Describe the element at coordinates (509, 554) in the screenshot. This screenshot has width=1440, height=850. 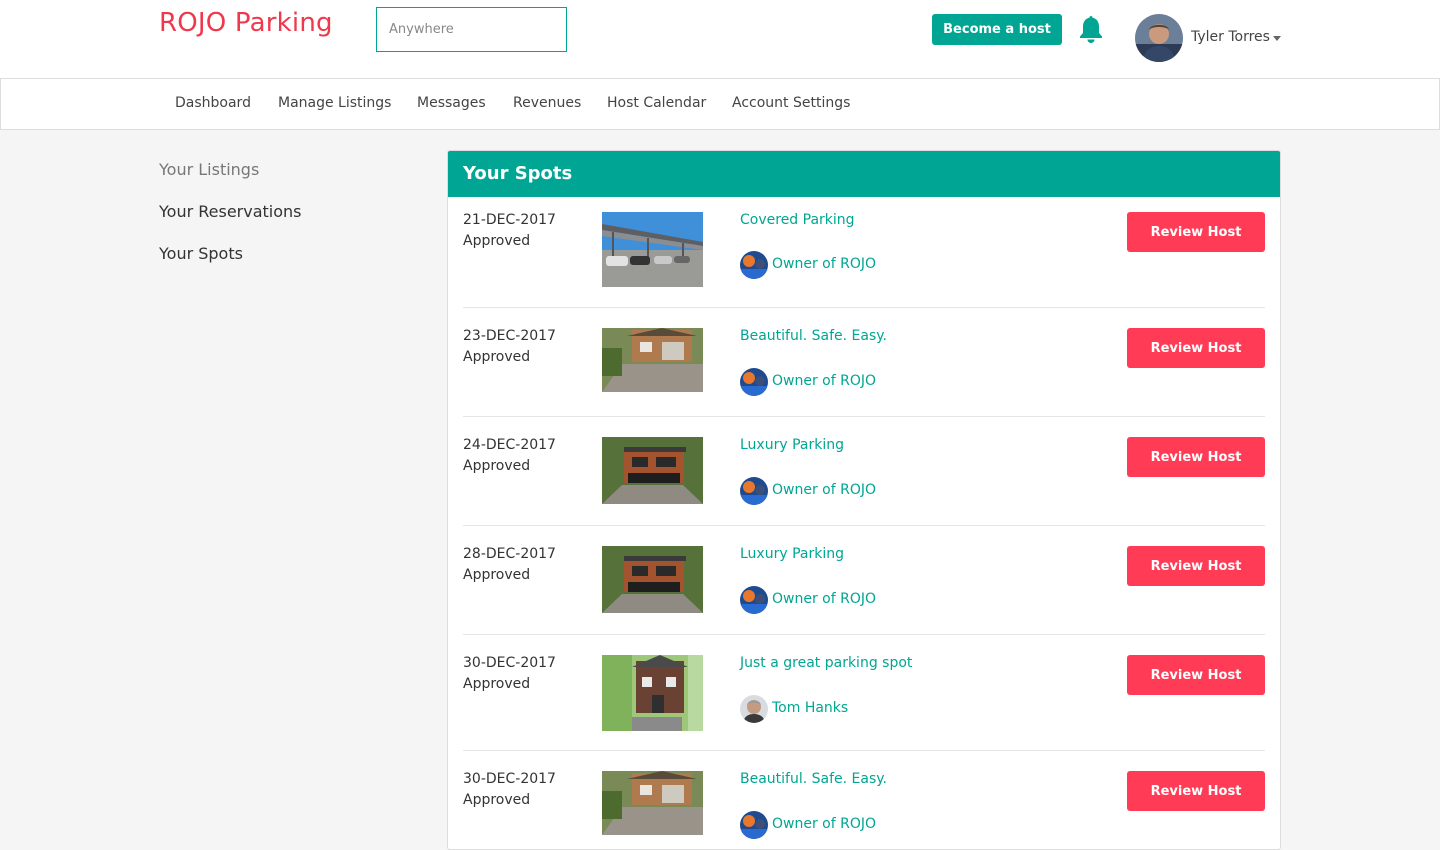
I see `reservation-date: 28-DEC-2017` at that location.